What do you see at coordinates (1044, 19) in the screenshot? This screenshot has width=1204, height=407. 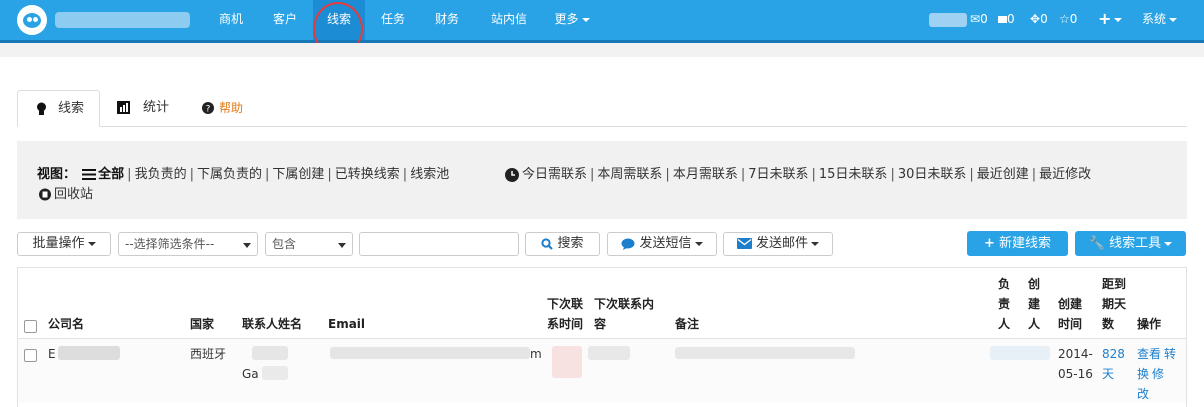 I see `task-count-value: 0` at bounding box center [1044, 19].